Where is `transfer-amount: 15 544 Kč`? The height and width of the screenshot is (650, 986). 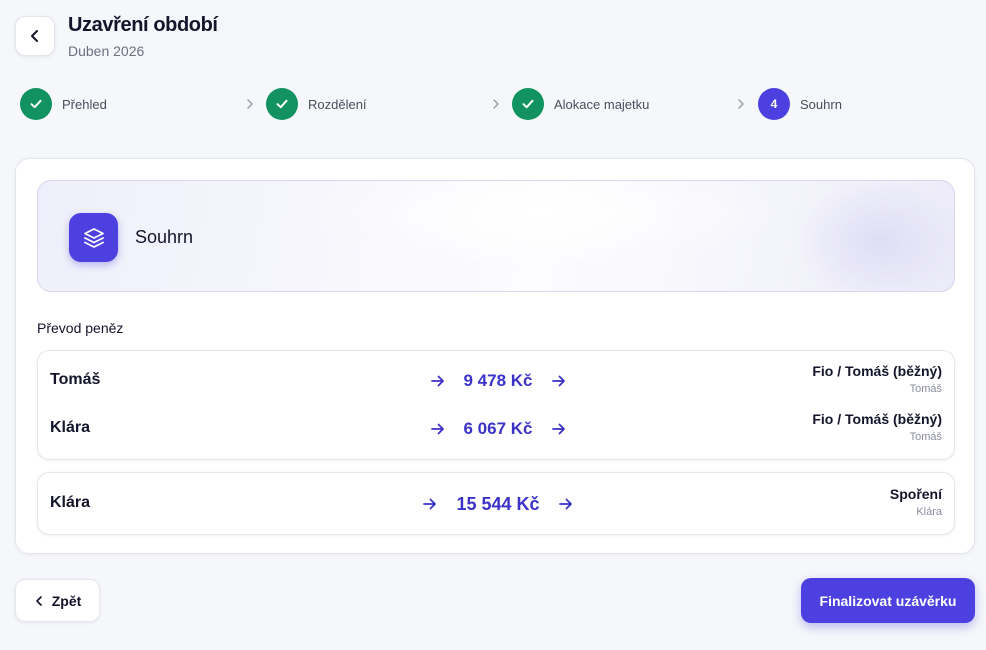 transfer-amount: 15 544 Kč is located at coordinates (498, 503).